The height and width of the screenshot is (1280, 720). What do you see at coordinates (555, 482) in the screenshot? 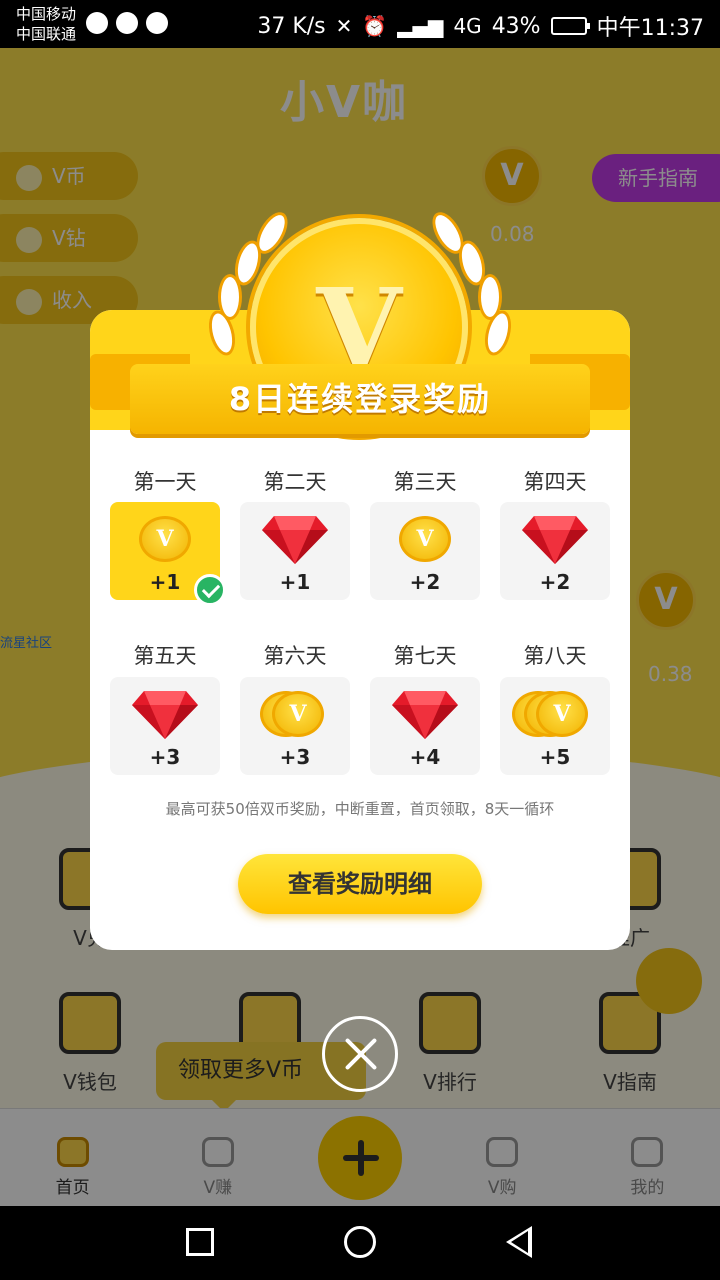
I see `day-label: 第四天` at bounding box center [555, 482].